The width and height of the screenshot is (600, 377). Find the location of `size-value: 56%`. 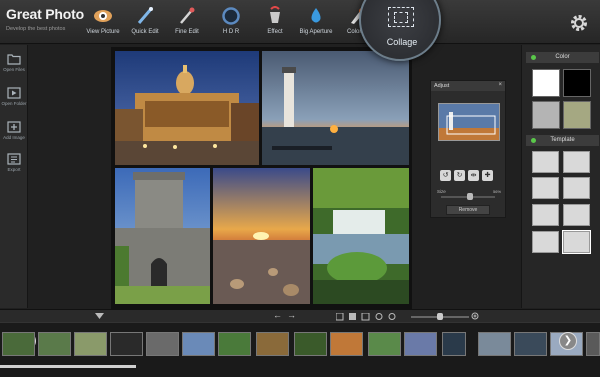

size-value: 56% is located at coordinates (497, 191).